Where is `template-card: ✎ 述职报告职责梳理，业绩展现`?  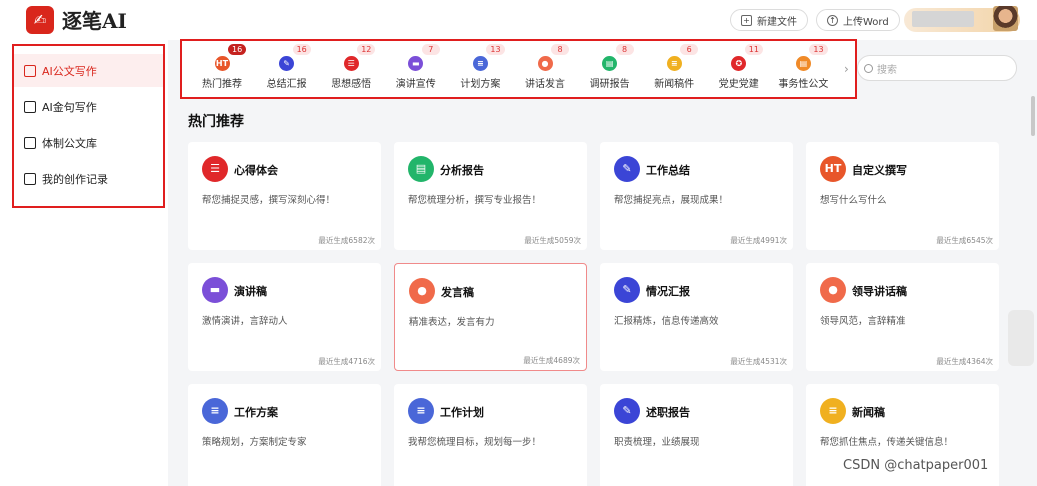 template-card: ✎ 述职报告职责梳理，业绩展现 is located at coordinates (696, 435).